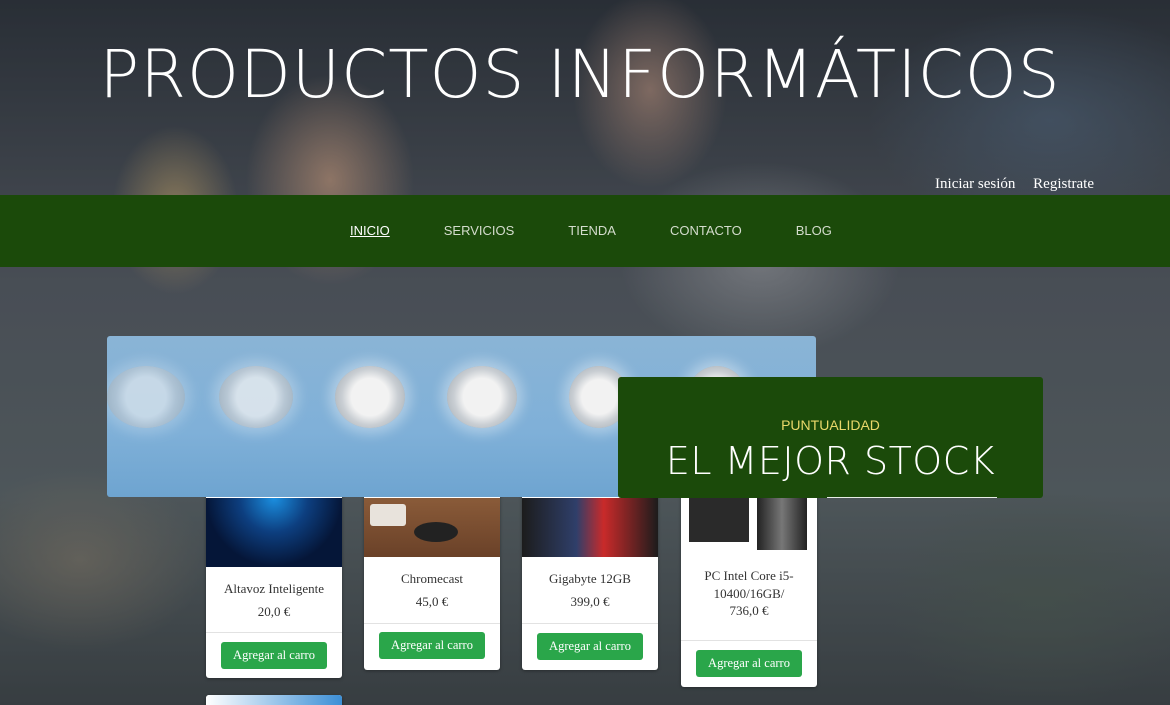  Describe the element at coordinates (706, 230) in the screenshot. I see `nav-item-contacto: CONTACTO` at that location.